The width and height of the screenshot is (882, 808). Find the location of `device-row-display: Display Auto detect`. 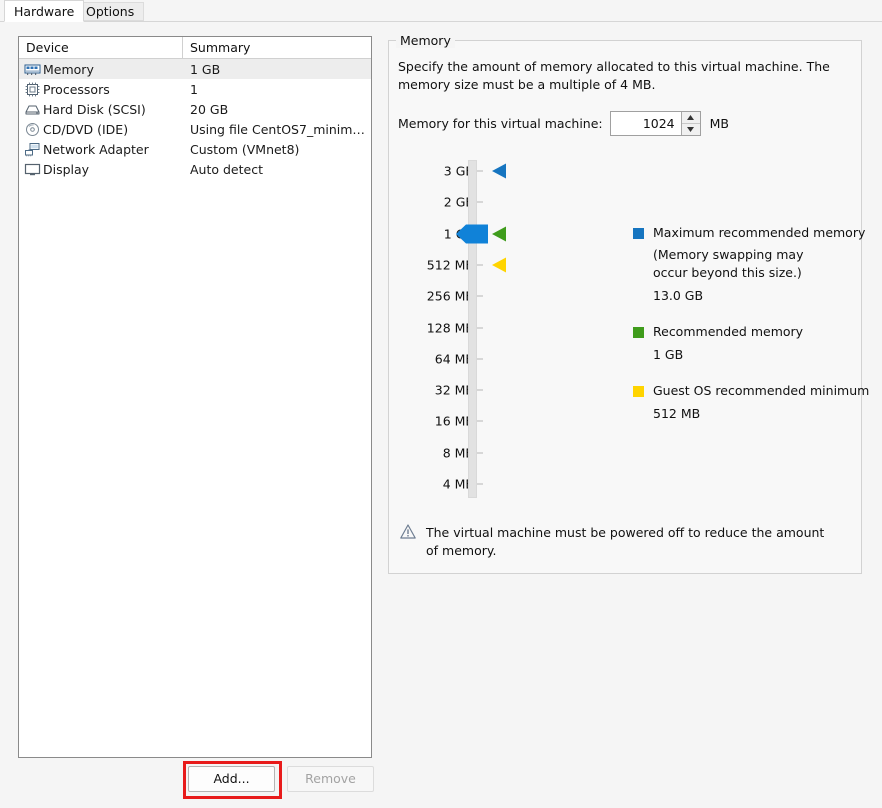

device-row-display: Display Auto detect is located at coordinates (195, 169).